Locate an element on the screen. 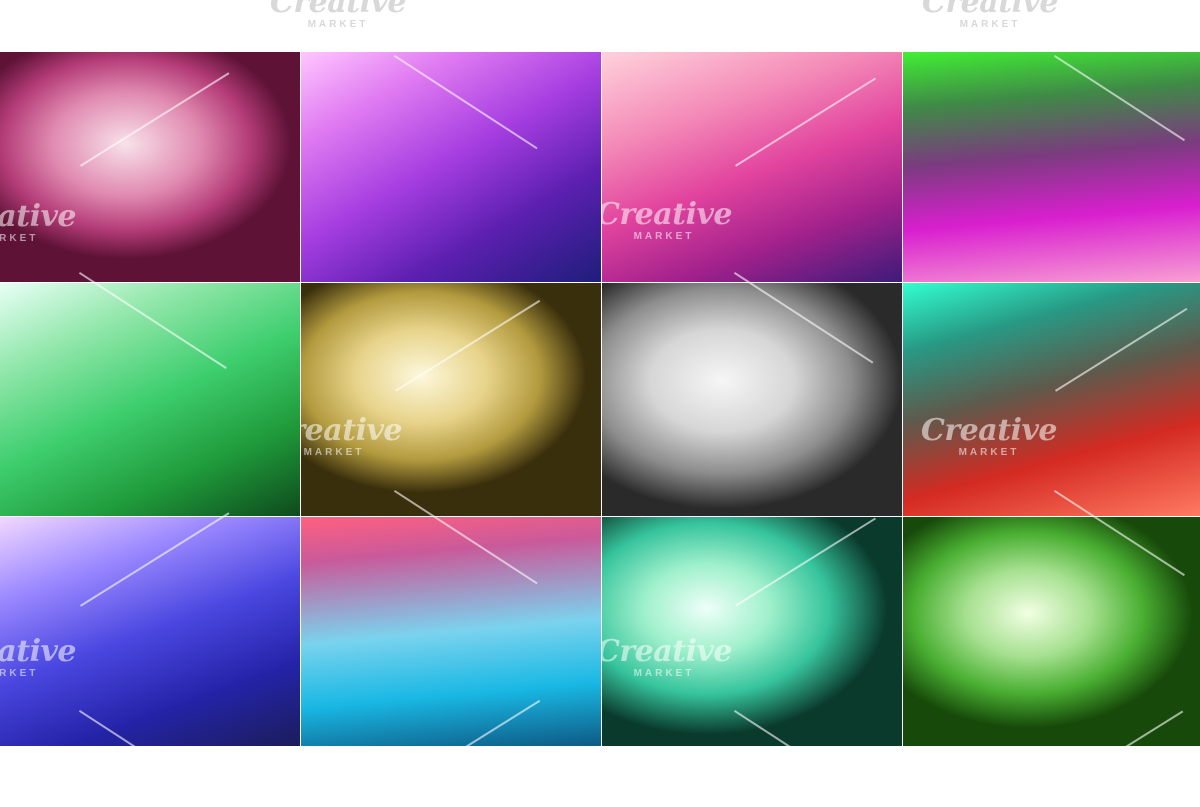  top-watermark-right: Creative MARKET is located at coordinates (990, 15).